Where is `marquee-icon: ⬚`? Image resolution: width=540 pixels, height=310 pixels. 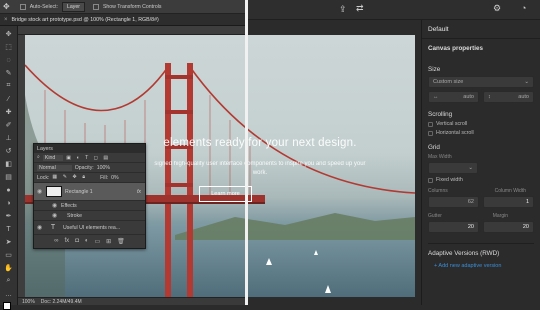 marquee-icon: ⬚ is located at coordinates (9, 47).